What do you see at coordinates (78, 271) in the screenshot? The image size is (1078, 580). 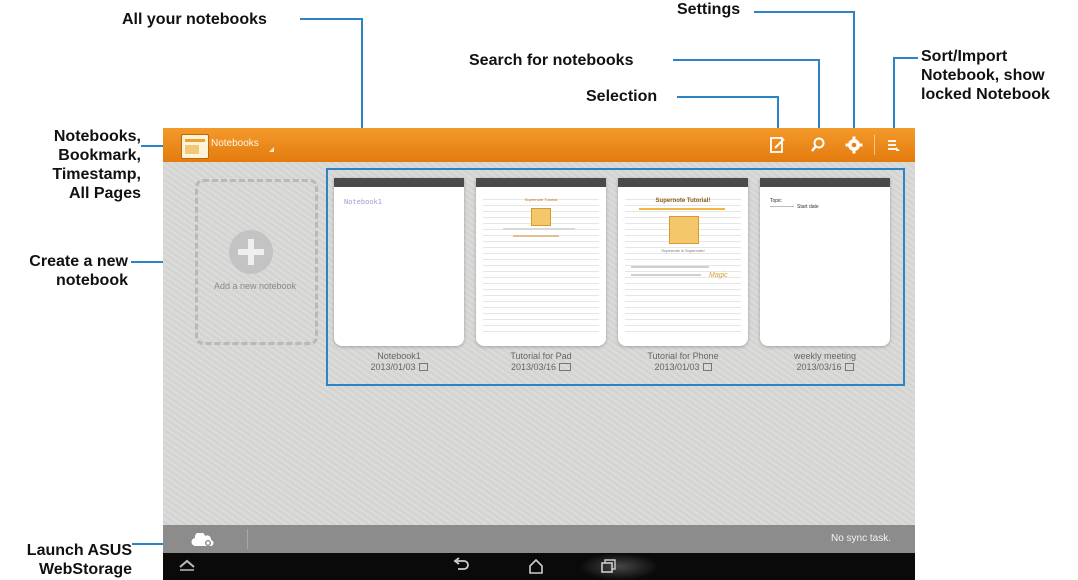 I see `annotation-create-new: Create a new notebook` at bounding box center [78, 271].